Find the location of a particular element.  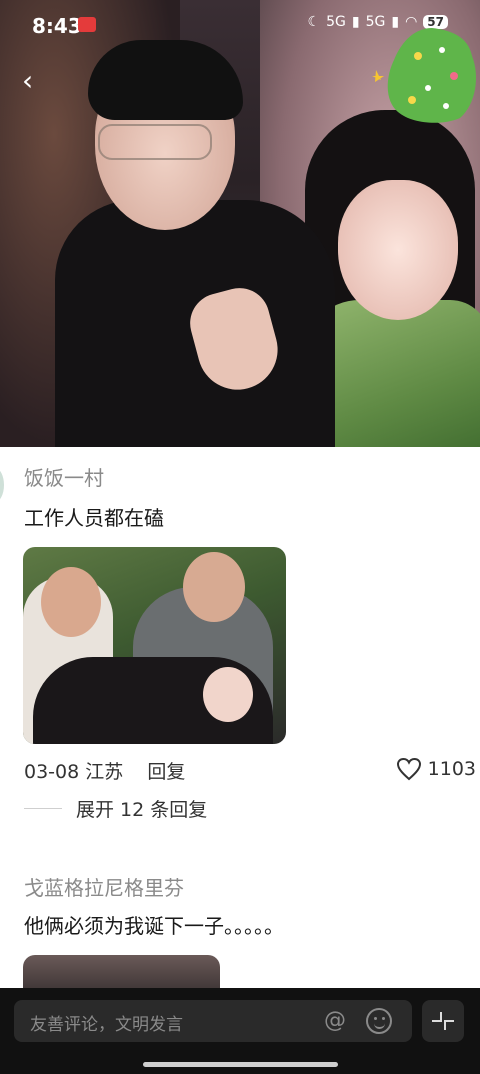

emoji-icon is located at coordinates (379, 1021).